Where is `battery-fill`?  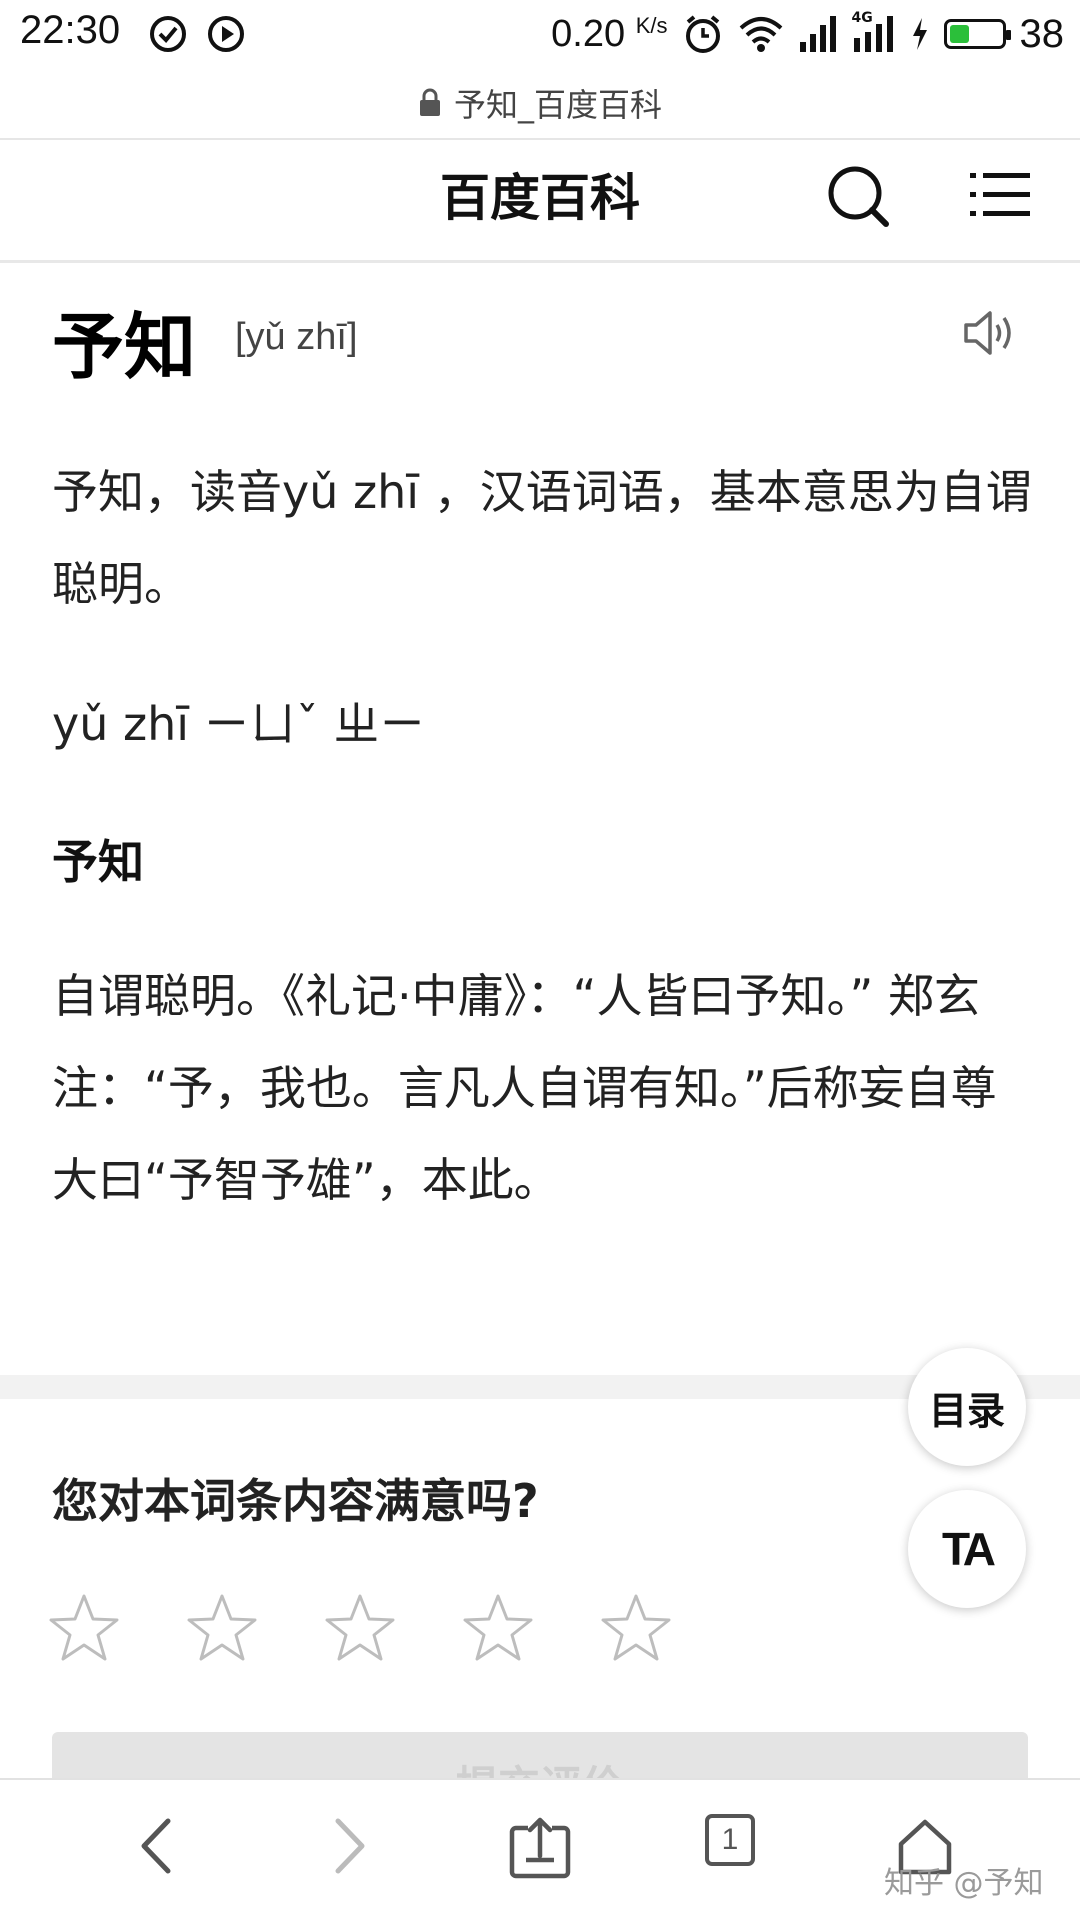 battery-fill is located at coordinates (959, 34).